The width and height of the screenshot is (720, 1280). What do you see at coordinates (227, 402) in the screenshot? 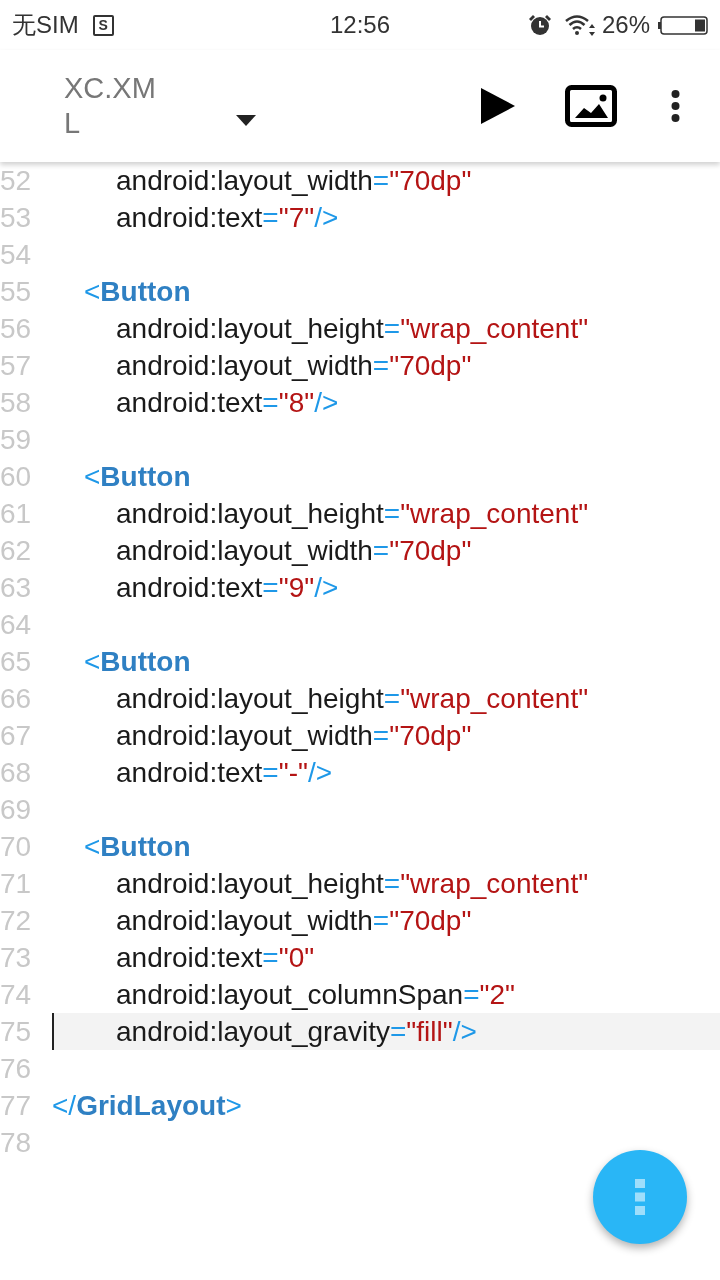
I see `code-line: android:text="8"/>` at bounding box center [227, 402].